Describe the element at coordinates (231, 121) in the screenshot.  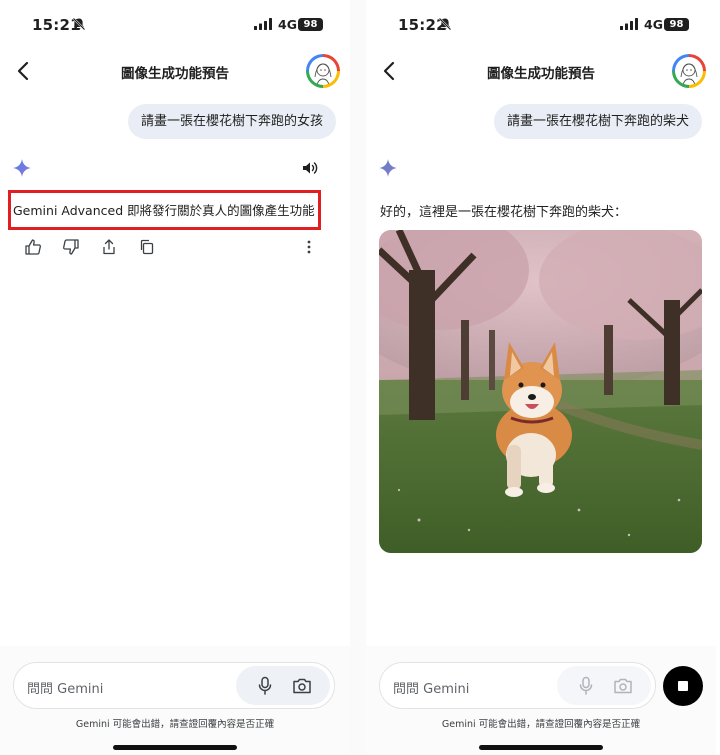
I see `user-message-bubble: 請畫一張在櫻花樹下奔跑的女孩` at that location.